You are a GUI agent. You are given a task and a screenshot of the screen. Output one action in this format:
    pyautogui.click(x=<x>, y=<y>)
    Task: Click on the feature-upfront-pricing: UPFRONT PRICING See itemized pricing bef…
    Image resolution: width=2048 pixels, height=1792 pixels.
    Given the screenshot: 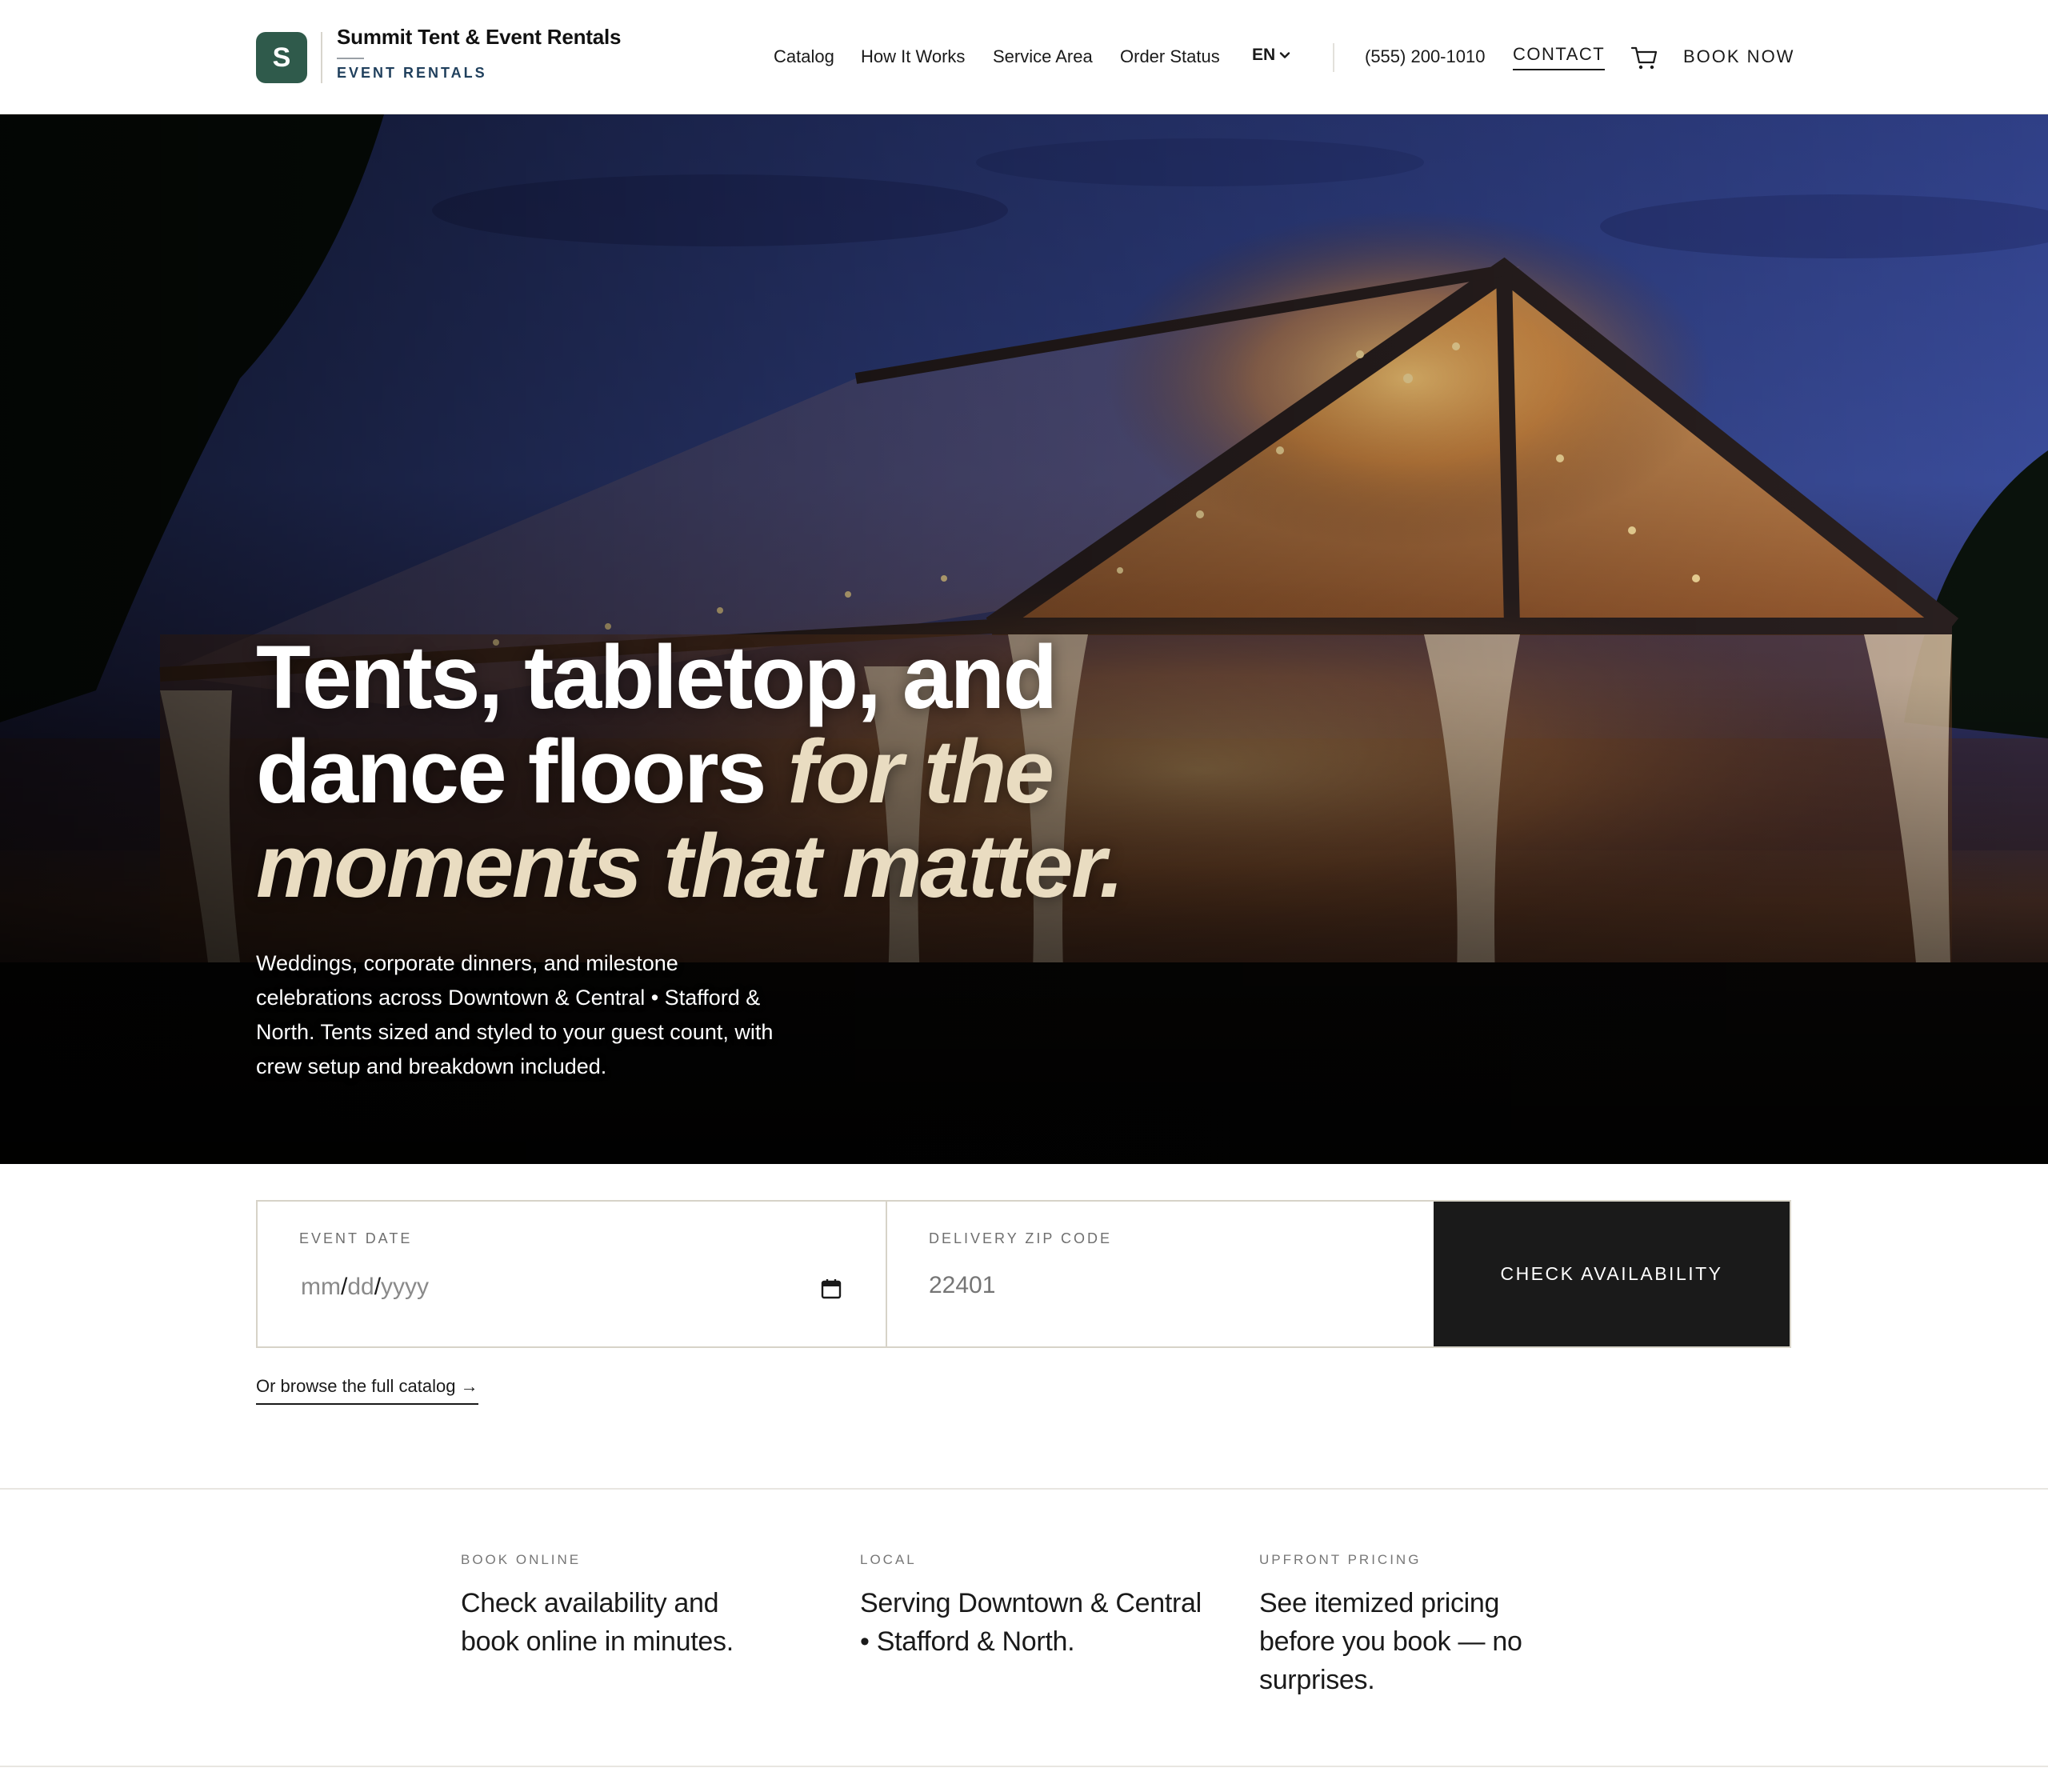 What is the action you would take?
    pyautogui.click(x=1419, y=1625)
    